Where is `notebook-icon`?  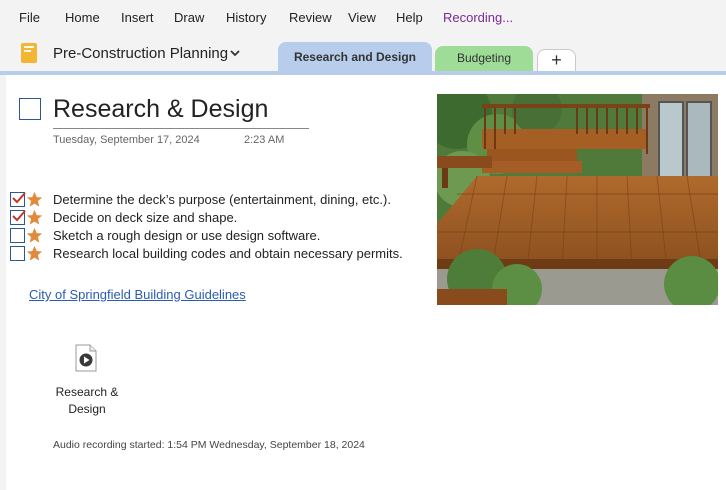 notebook-icon is located at coordinates (29, 53).